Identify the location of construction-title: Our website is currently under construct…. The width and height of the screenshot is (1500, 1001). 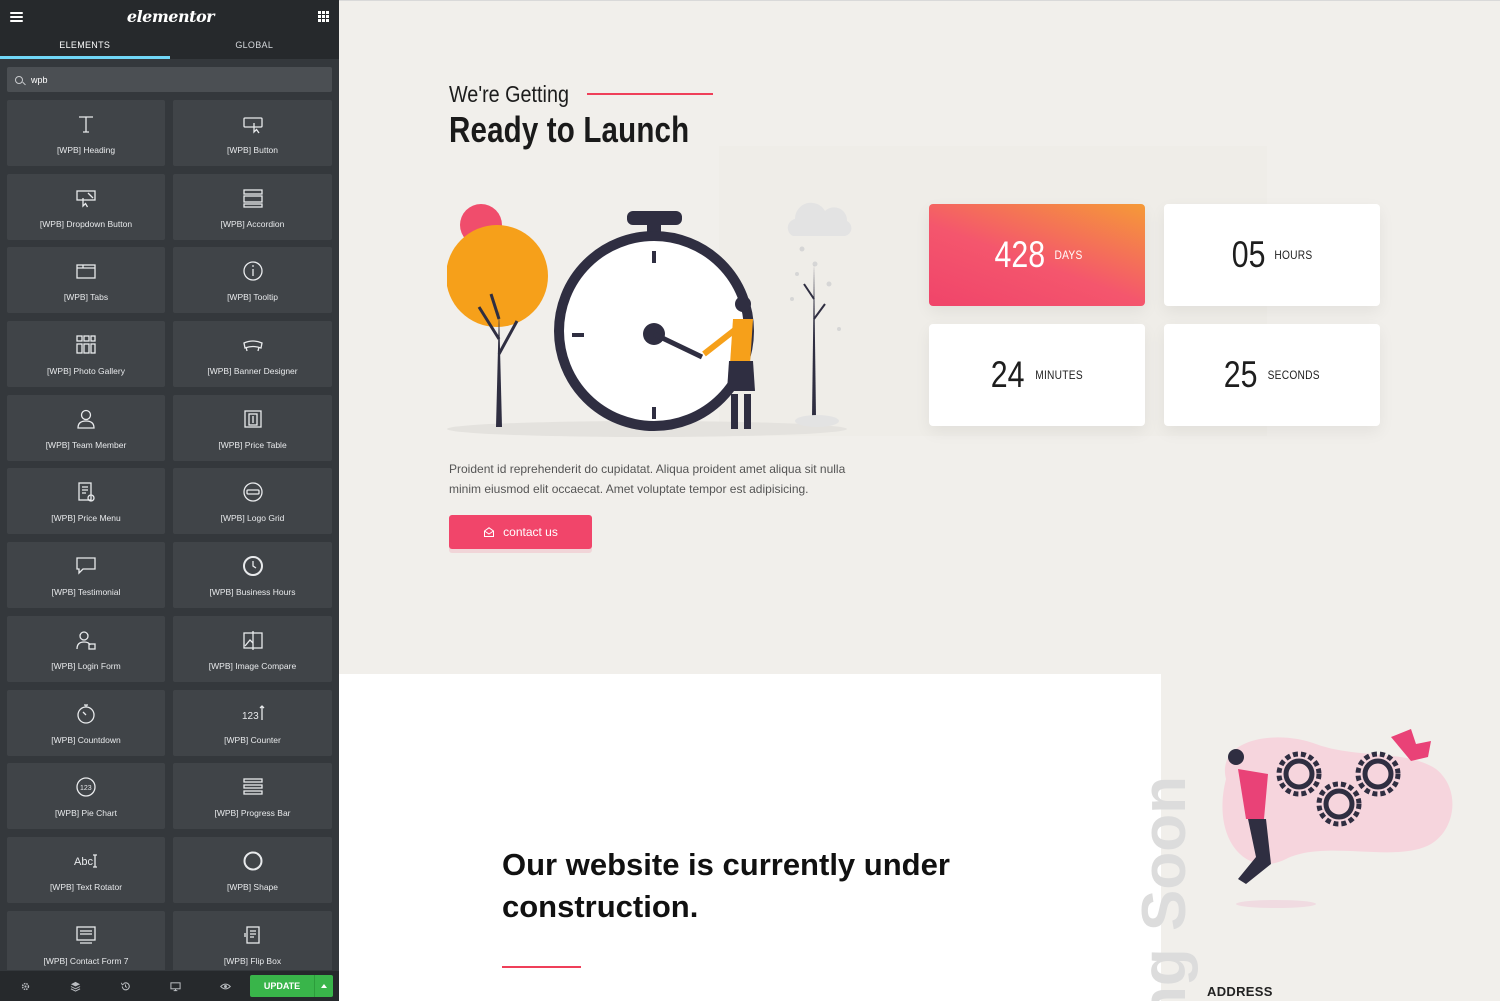
(726, 885).